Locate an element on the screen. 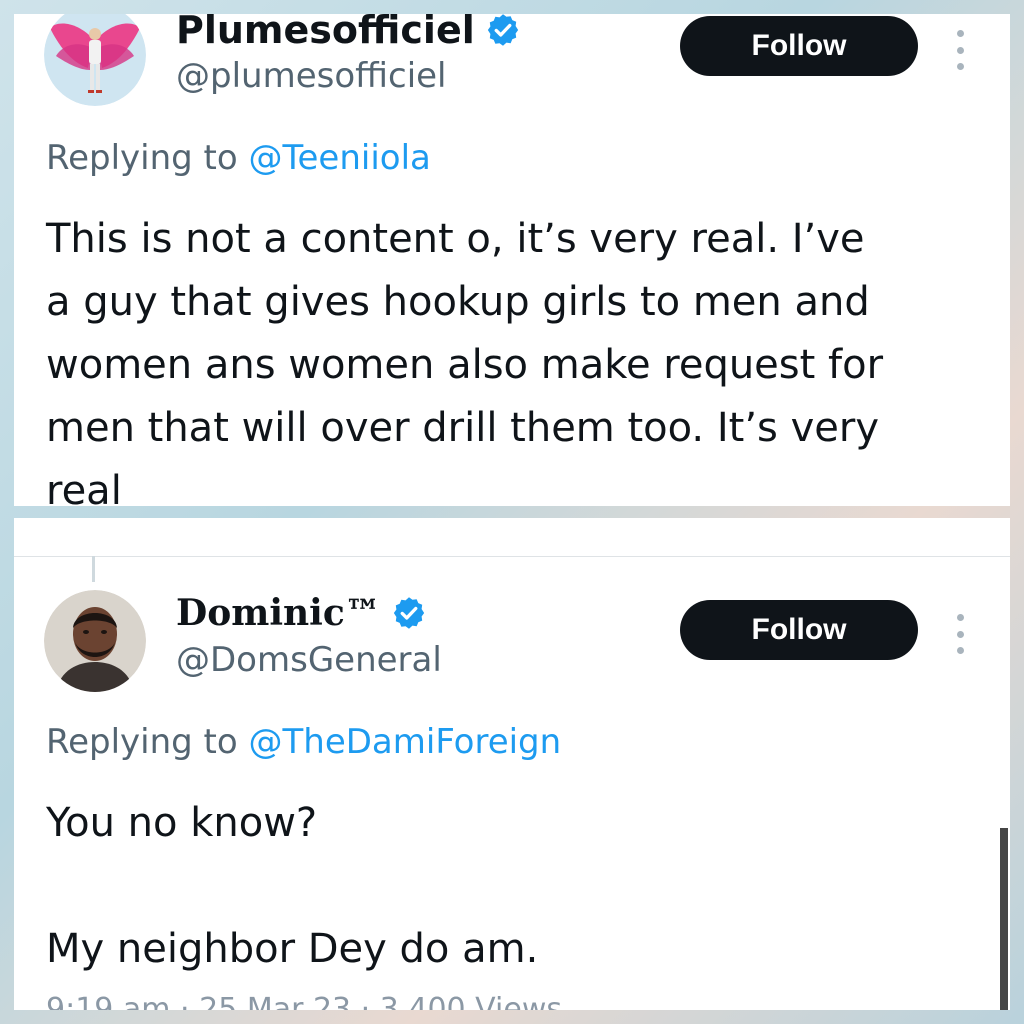 The width and height of the screenshot is (1024, 1024). man-portrait-avatar-icon is located at coordinates (95, 641).